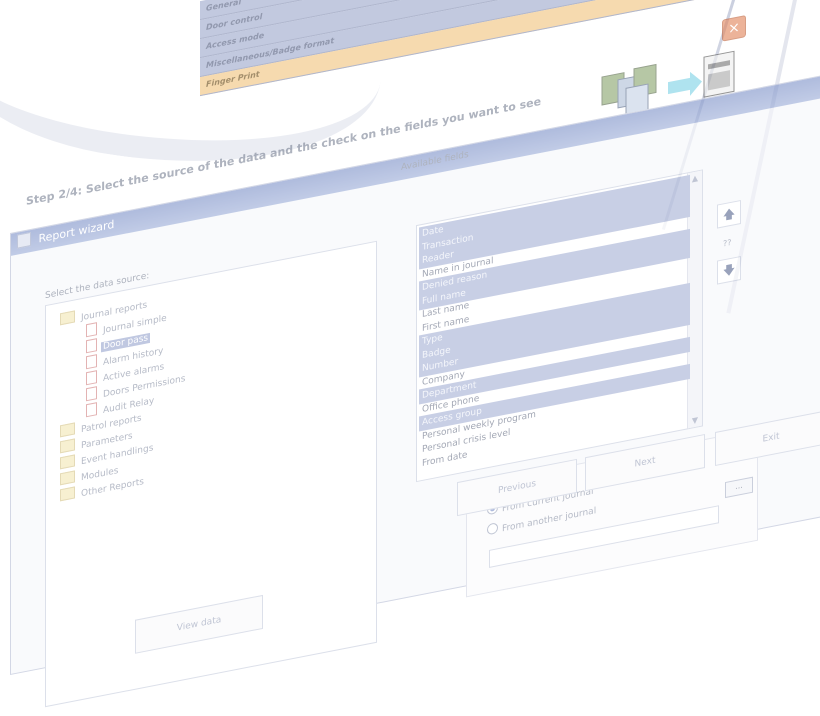  I want to click on app-icon, so click(24, 240).